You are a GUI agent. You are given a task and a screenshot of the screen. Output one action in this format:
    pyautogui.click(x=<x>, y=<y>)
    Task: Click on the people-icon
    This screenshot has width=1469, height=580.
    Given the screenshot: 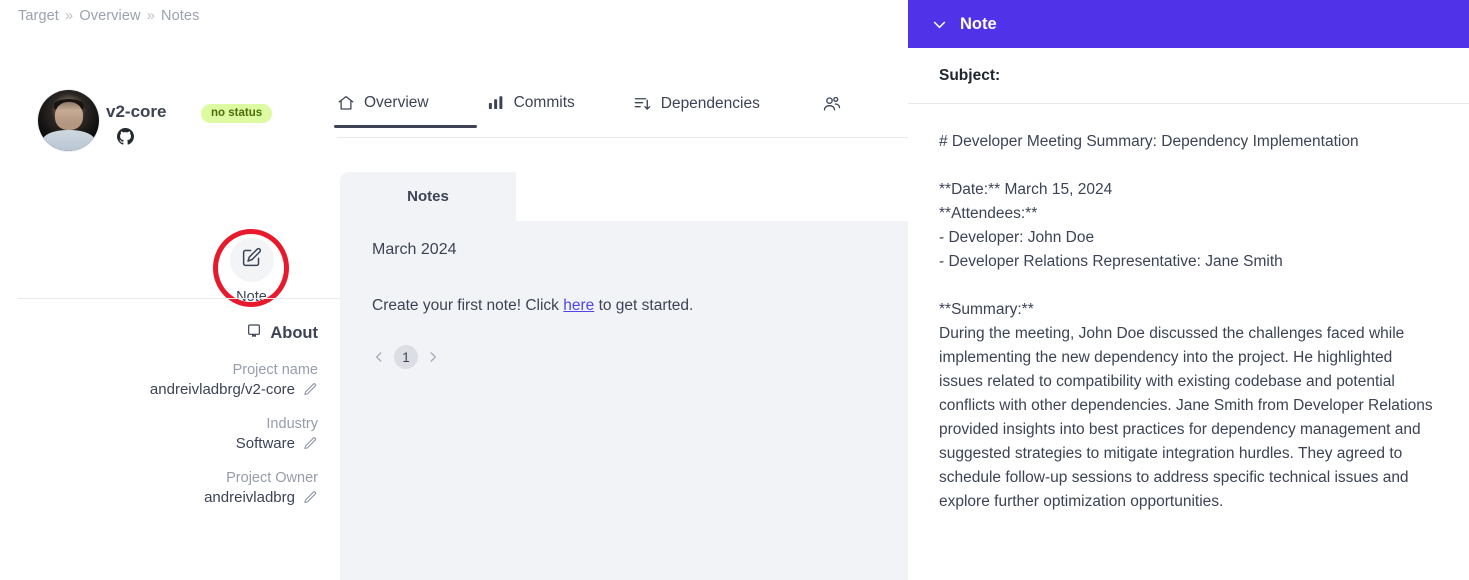 What is the action you would take?
    pyautogui.click(x=832, y=104)
    